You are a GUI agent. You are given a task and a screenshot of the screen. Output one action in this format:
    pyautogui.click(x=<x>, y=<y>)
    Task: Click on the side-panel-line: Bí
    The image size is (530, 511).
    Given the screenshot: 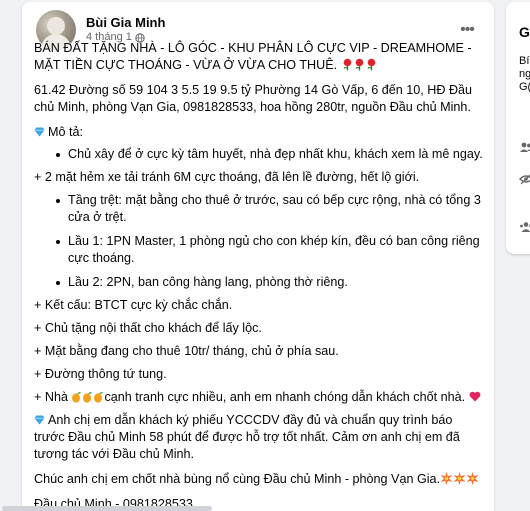 What is the action you would take?
    pyautogui.click(x=524, y=61)
    